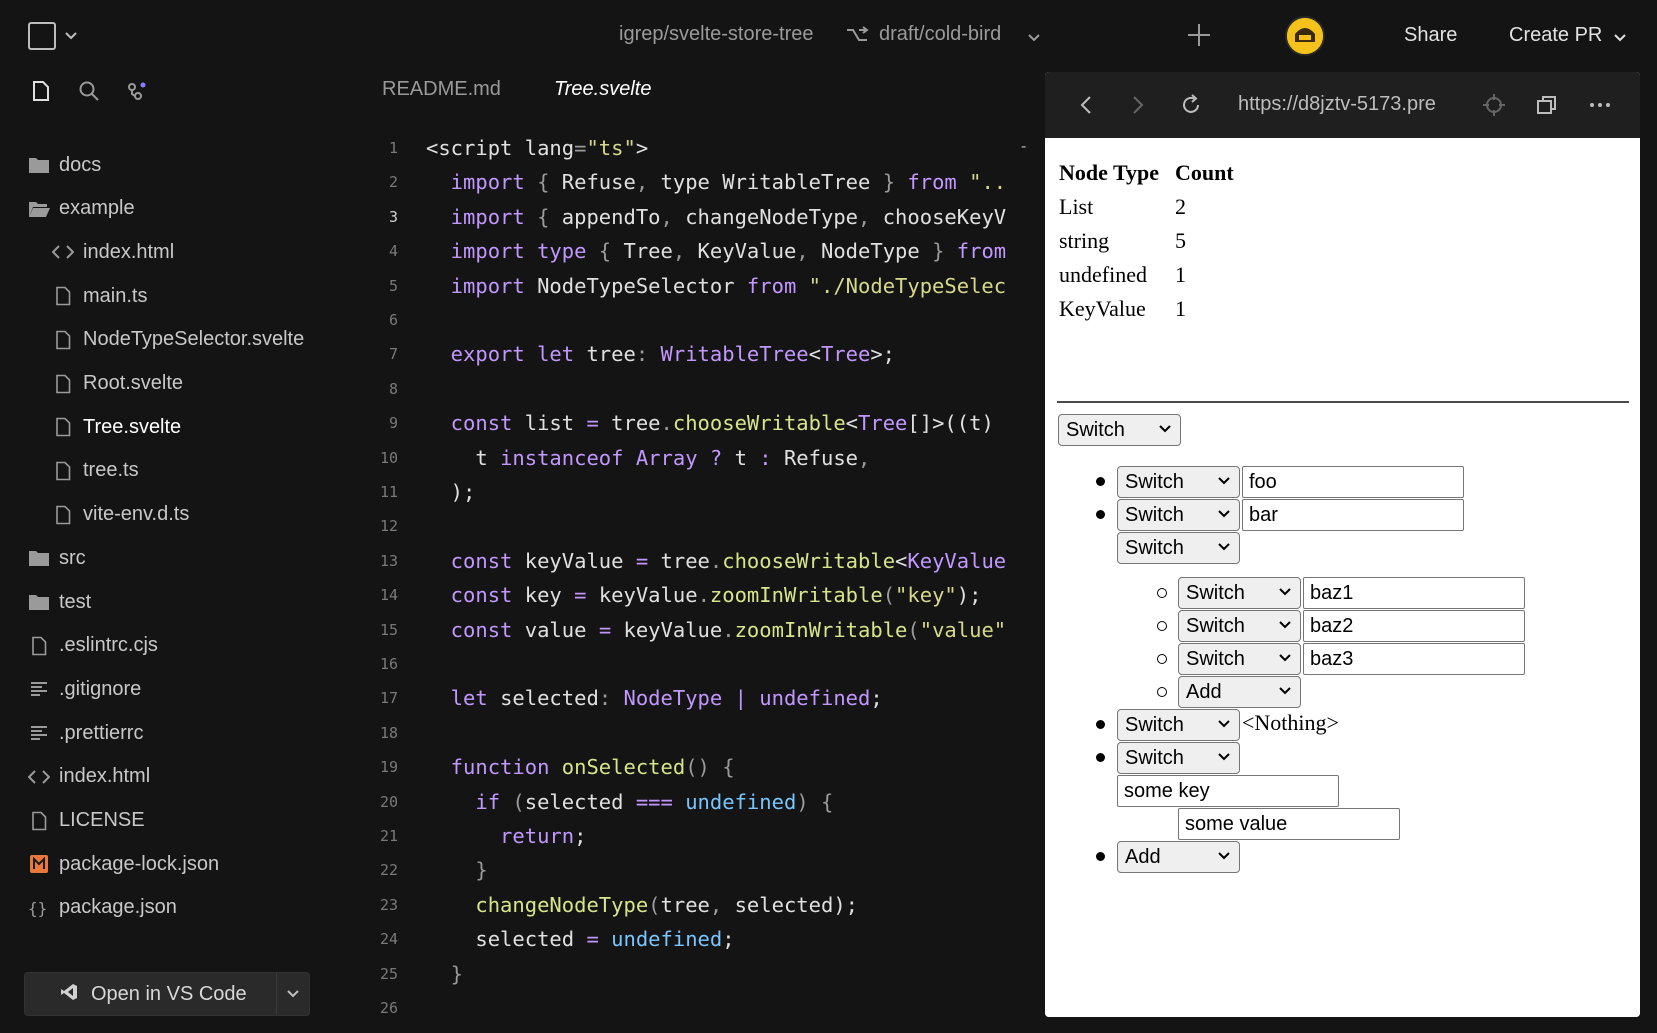  What do you see at coordinates (642, 285) in the screenshot?
I see `code-token: NodeTypeSelector` at bounding box center [642, 285].